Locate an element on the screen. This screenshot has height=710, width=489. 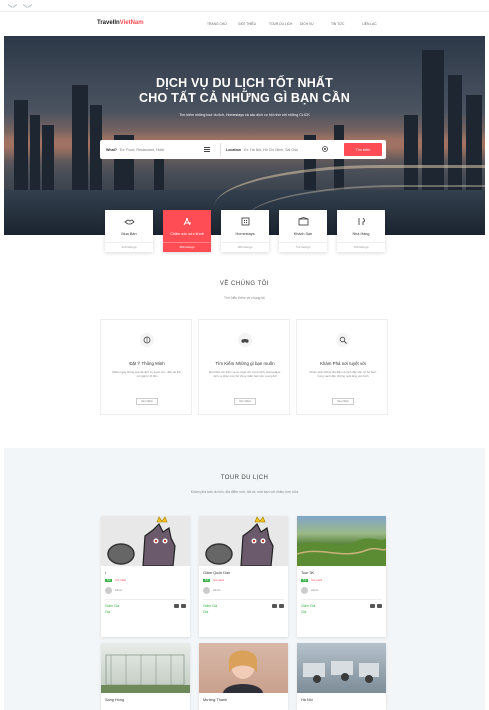
health-care-icon is located at coordinates (187, 221).